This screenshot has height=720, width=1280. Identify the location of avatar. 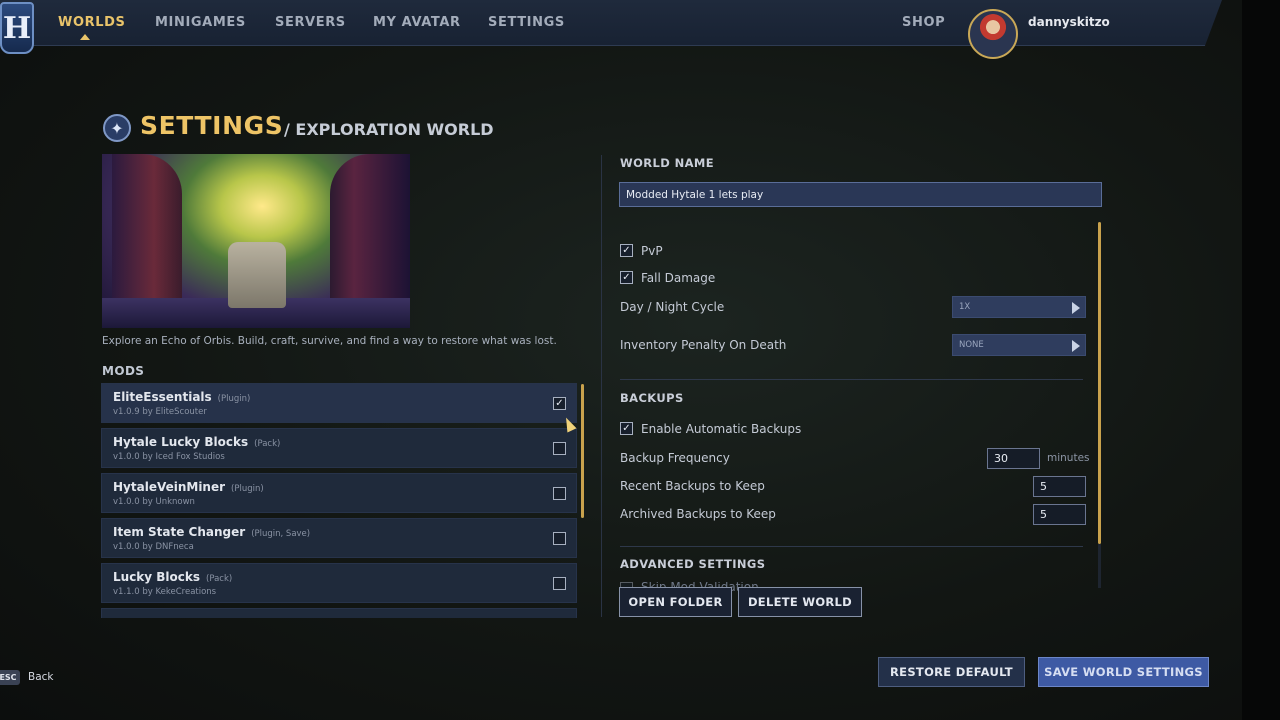
(993, 34).